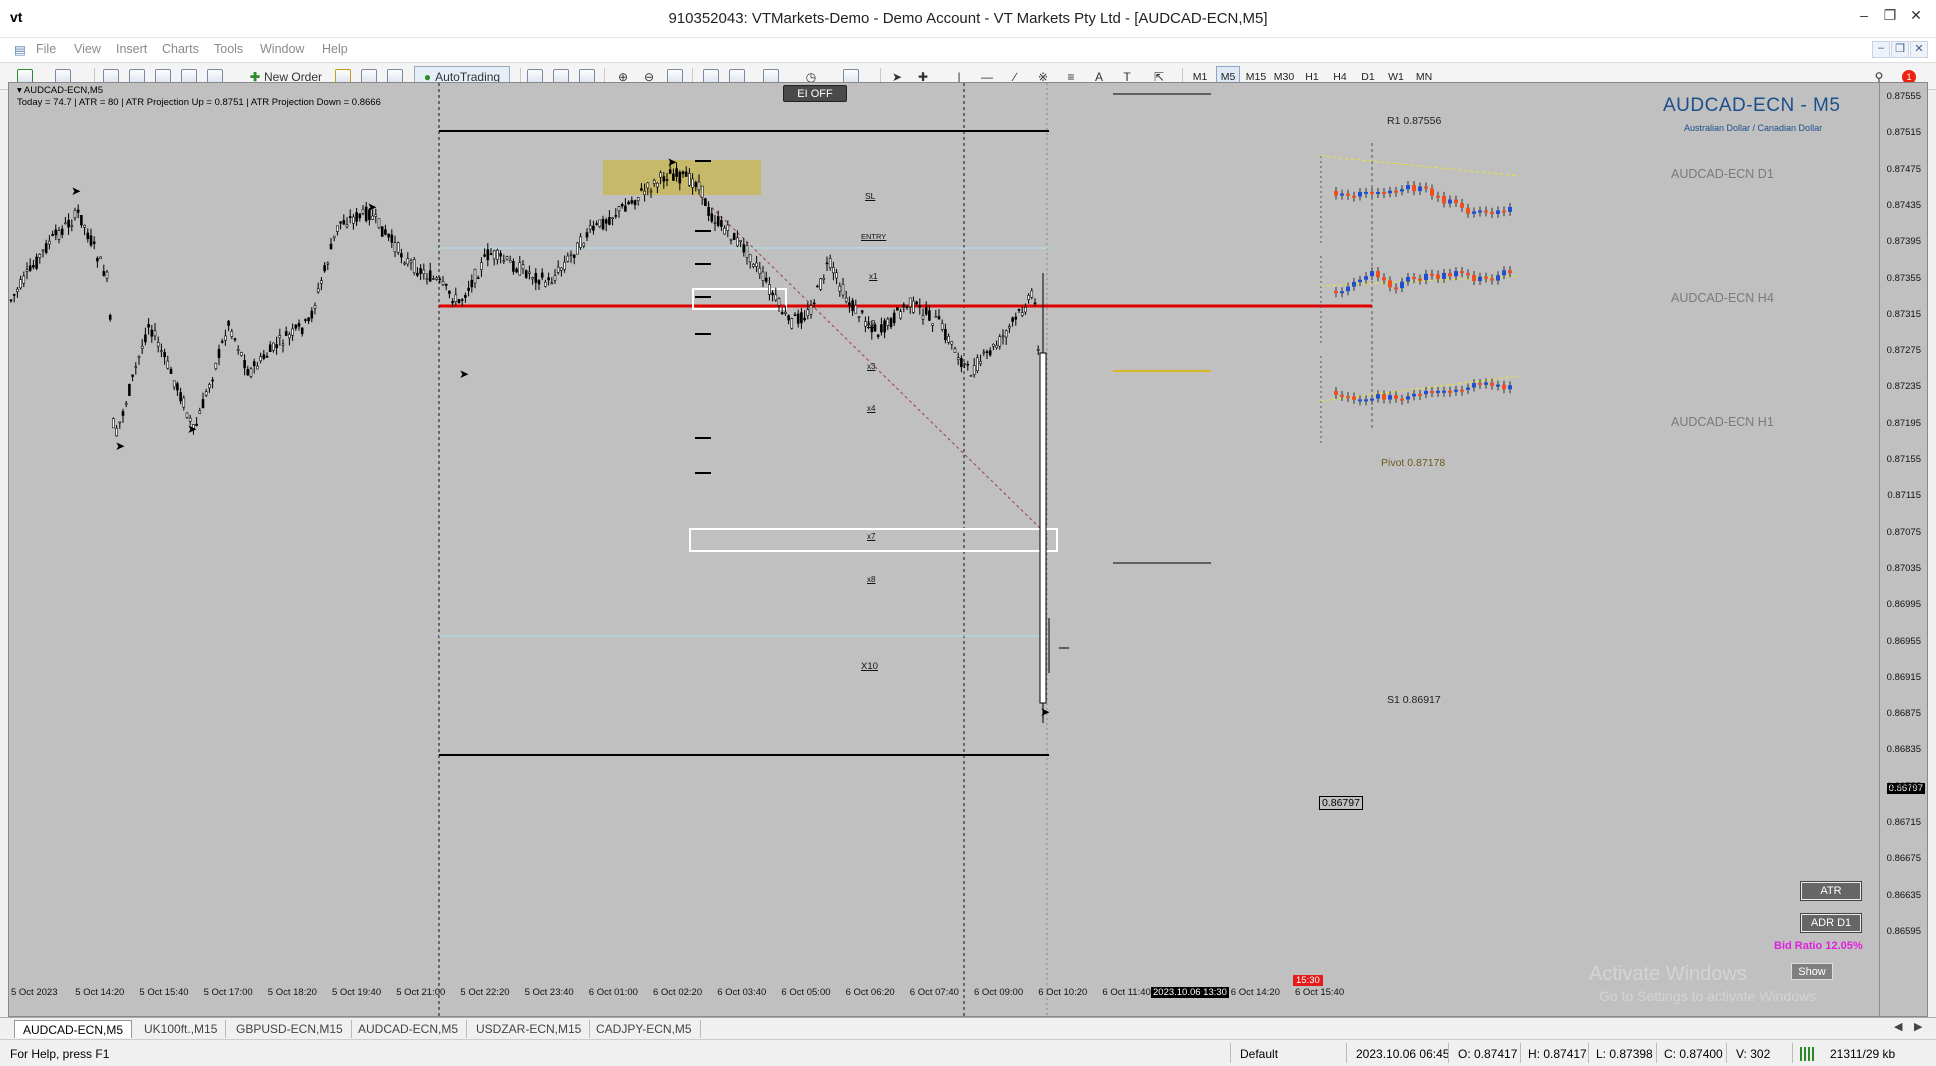 This screenshot has height=1066, width=1936. I want to click on chart-symbol-line: ▾ AUDCAD-ECN,M5, so click(60, 90).